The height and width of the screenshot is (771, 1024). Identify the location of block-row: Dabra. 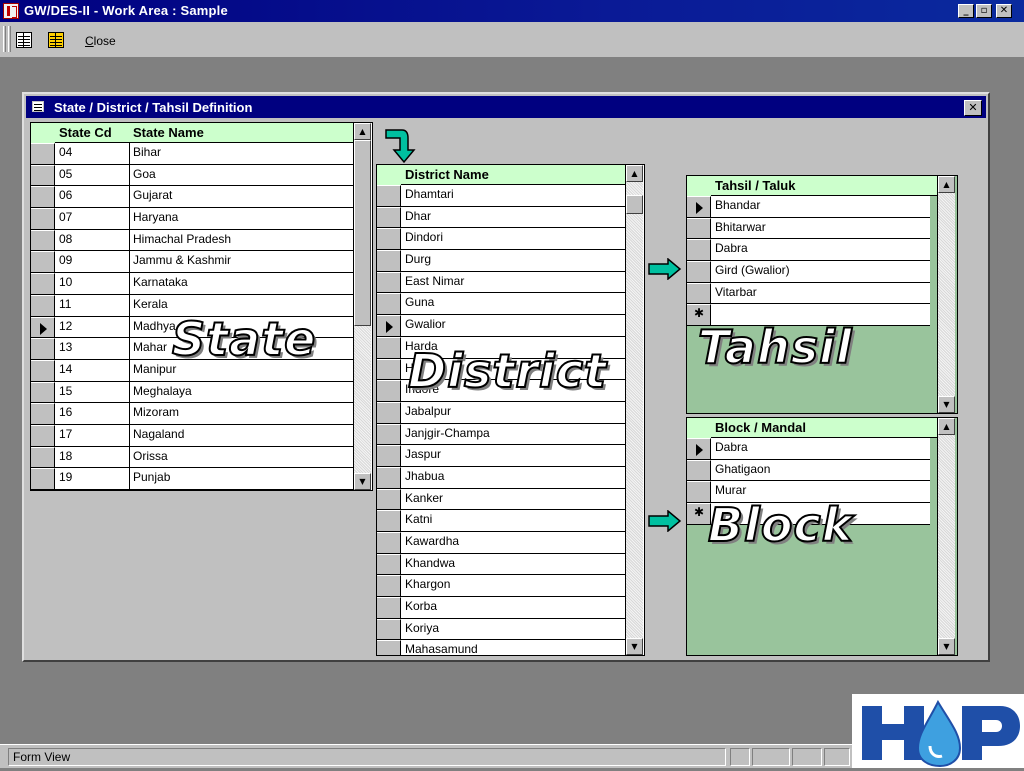
(808, 449).